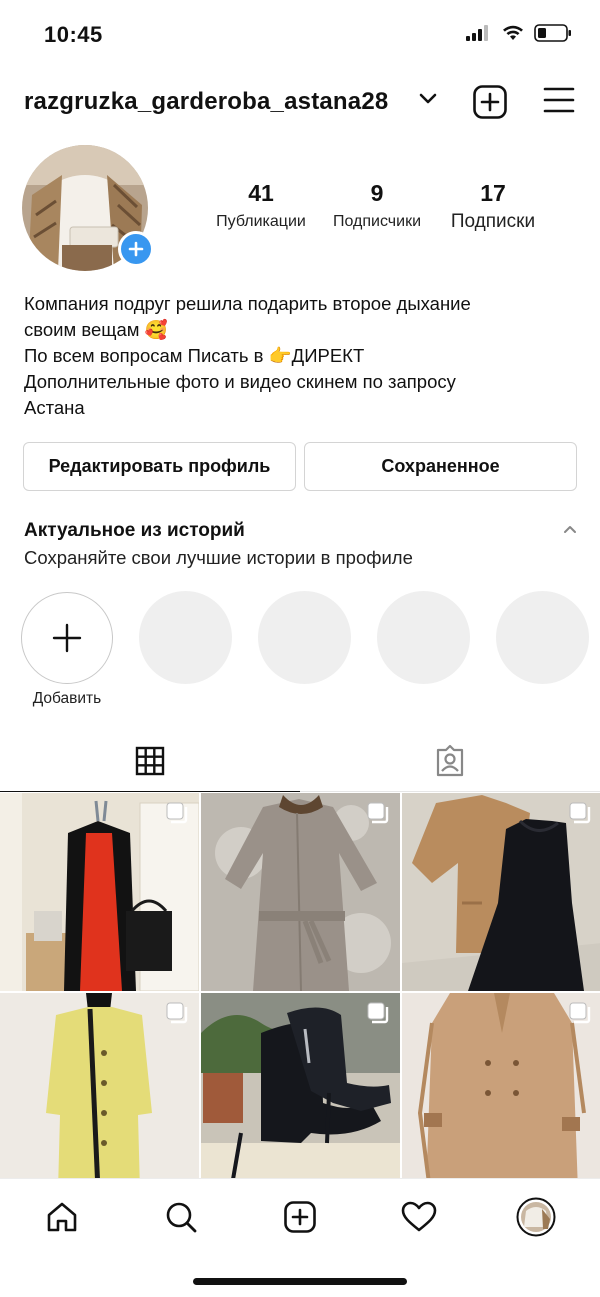 Image resolution: width=600 pixels, height=1297 pixels. What do you see at coordinates (218, 557) in the screenshot?
I see `highlights-subtitle: Сохраняйте свои лучшие истории в профиле` at bounding box center [218, 557].